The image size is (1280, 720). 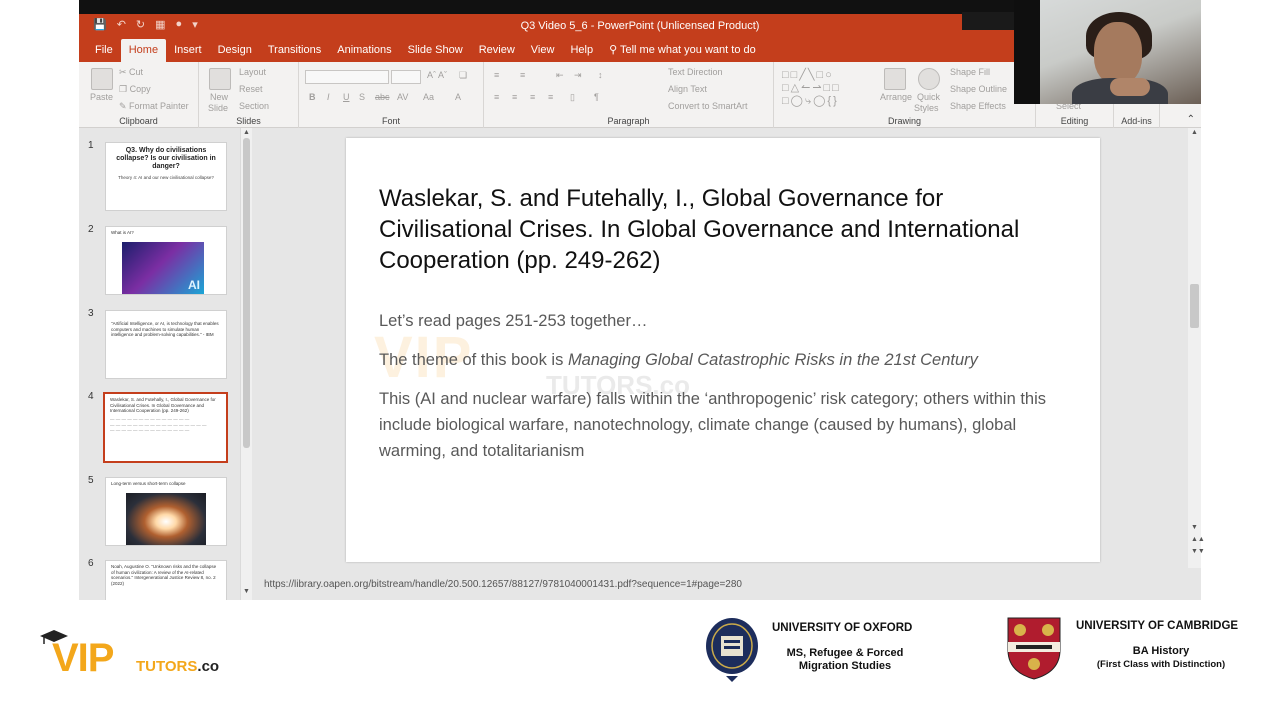 What do you see at coordinates (364, 53) in the screenshot?
I see `tab-animations: Animations` at bounding box center [364, 53].